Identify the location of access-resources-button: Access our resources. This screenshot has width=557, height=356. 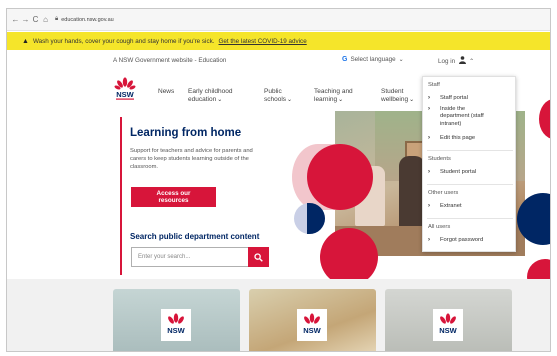
(173, 197).